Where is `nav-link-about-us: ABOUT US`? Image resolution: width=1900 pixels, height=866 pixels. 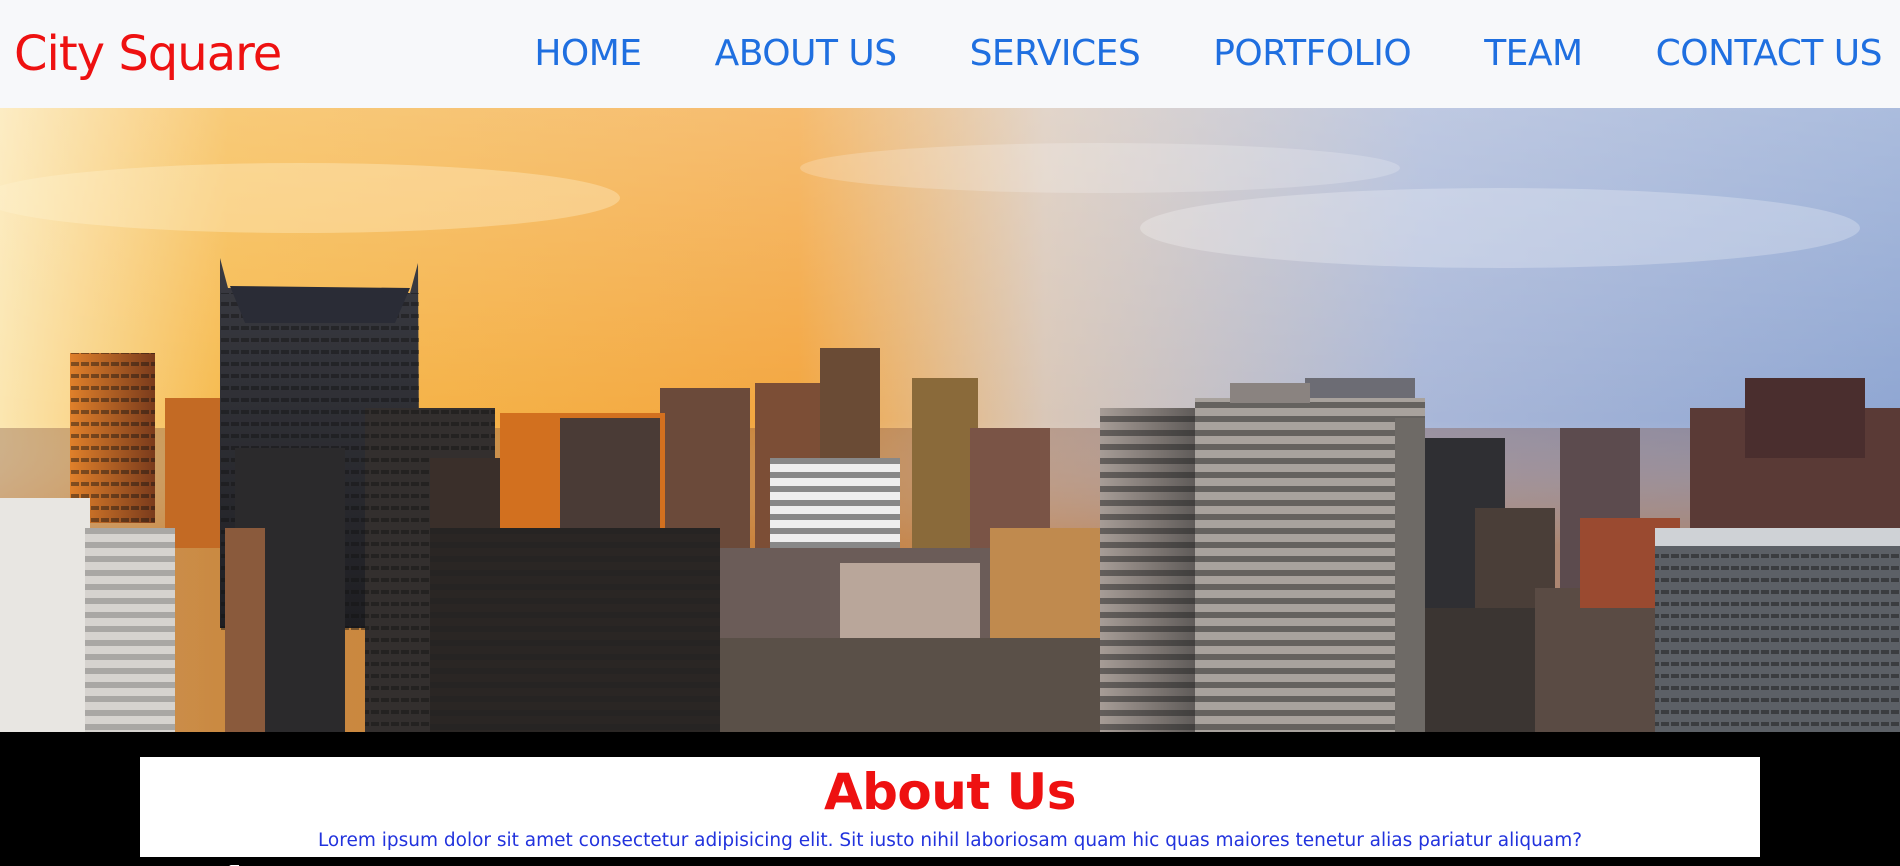
nav-link-about-us: ABOUT US is located at coordinates (770, 54).